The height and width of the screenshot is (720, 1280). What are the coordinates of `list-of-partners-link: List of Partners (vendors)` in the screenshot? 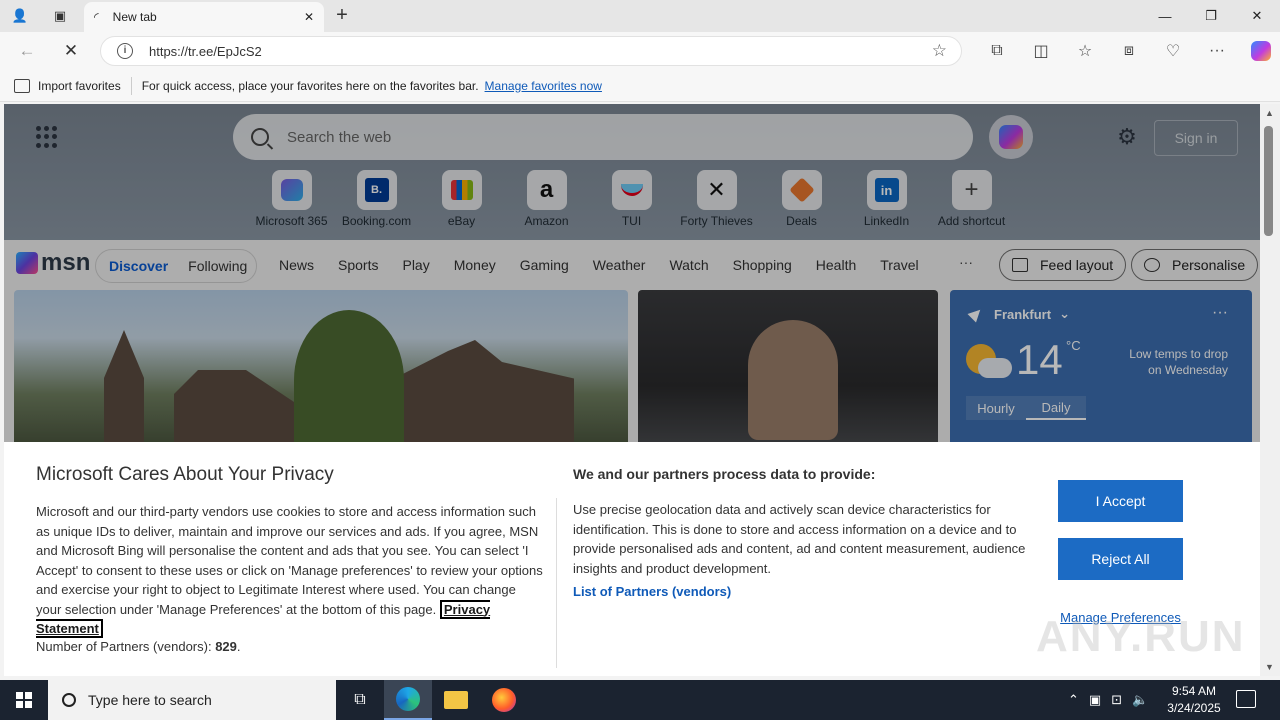 It's located at (803, 591).